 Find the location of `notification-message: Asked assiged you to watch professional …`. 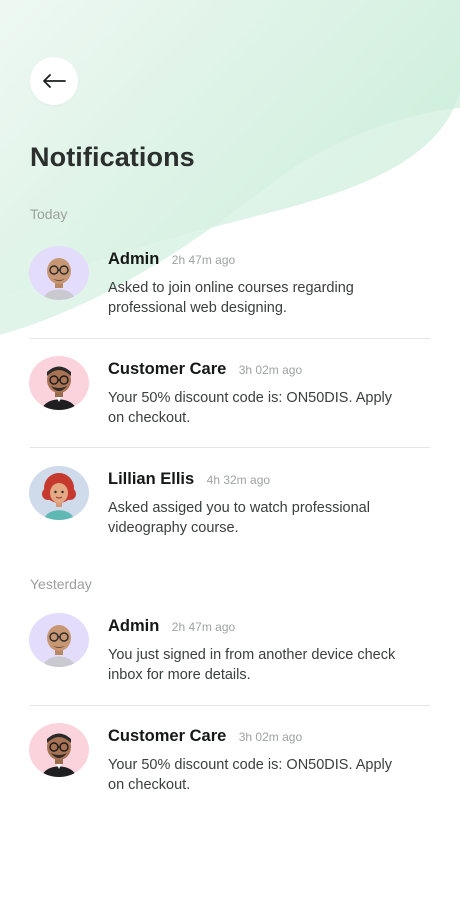

notification-message: Asked assiged you to watch professional … is located at coordinates (239, 518).